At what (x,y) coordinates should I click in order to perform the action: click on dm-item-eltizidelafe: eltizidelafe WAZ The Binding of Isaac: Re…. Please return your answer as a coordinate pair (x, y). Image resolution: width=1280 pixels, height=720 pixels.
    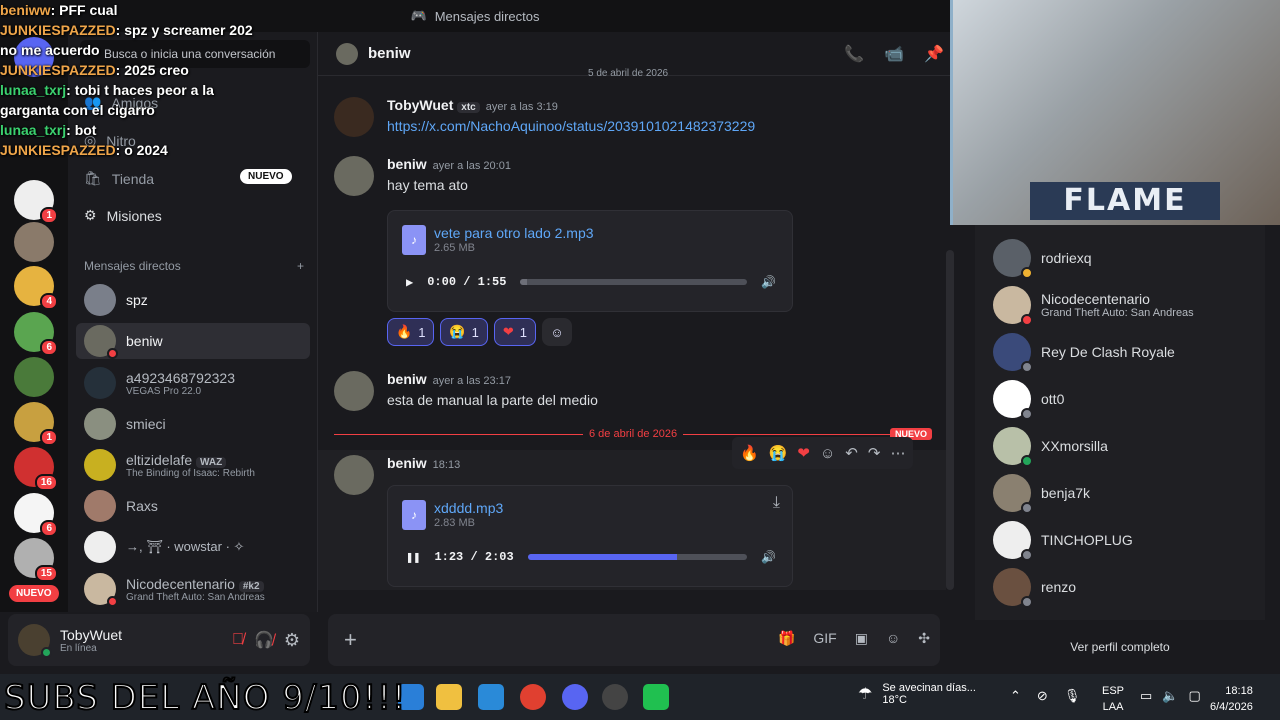
    Looking at the image, I should click on (193, 465).